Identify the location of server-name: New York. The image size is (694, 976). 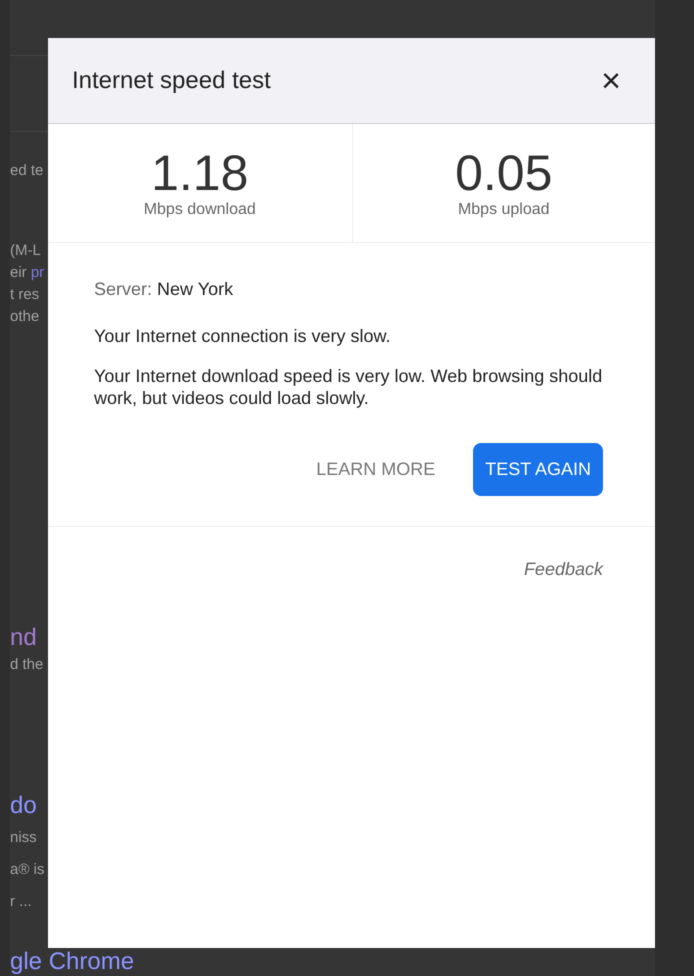
(195, 289).